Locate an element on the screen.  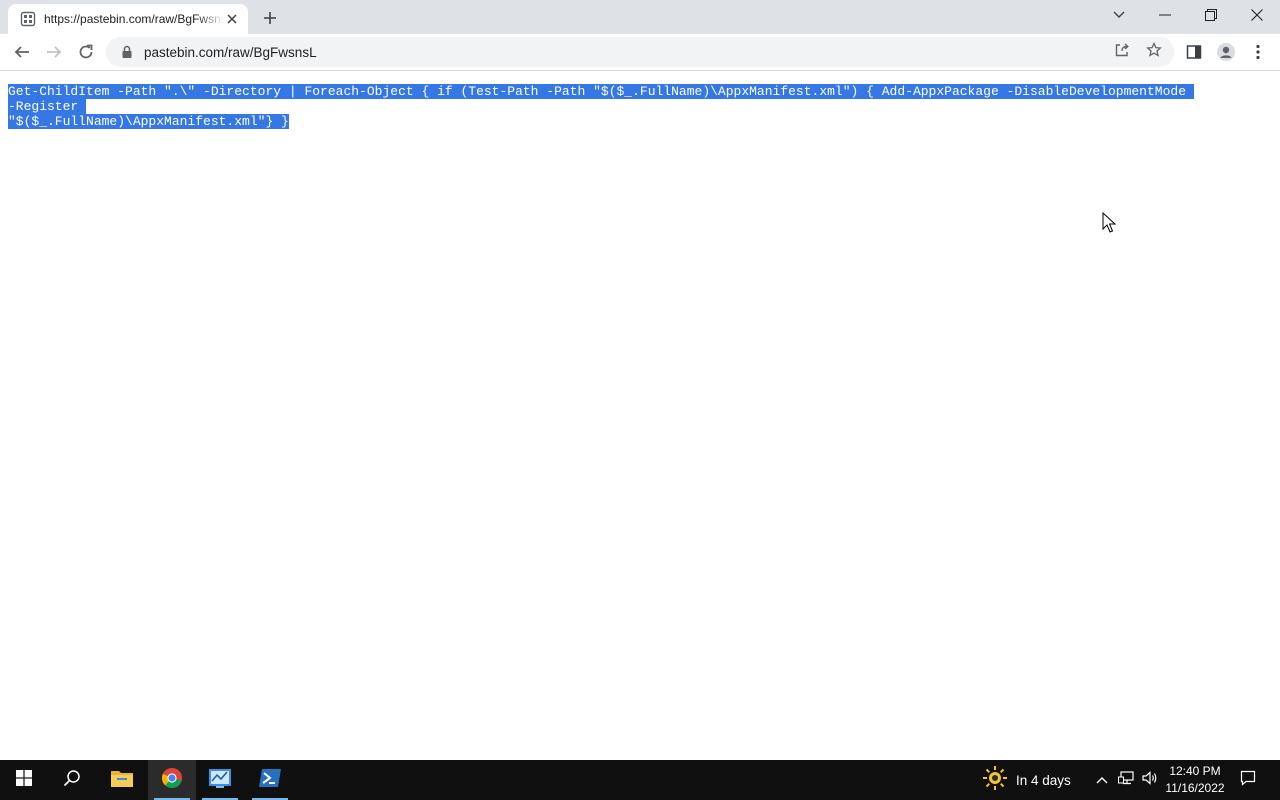
profile-avatar-icon is located at coordinates (1226, 52).